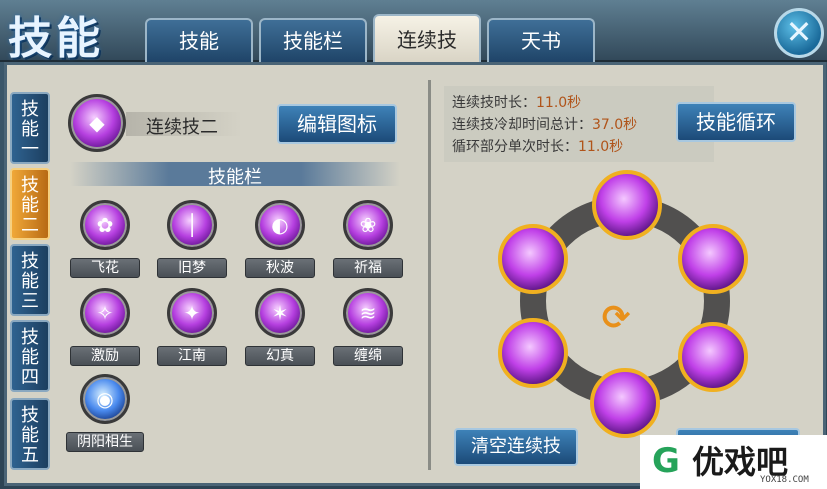  Describe the element at coordinates (494, 103) in the screenshot. I see `stat-label: 连续技时长：` at that location.